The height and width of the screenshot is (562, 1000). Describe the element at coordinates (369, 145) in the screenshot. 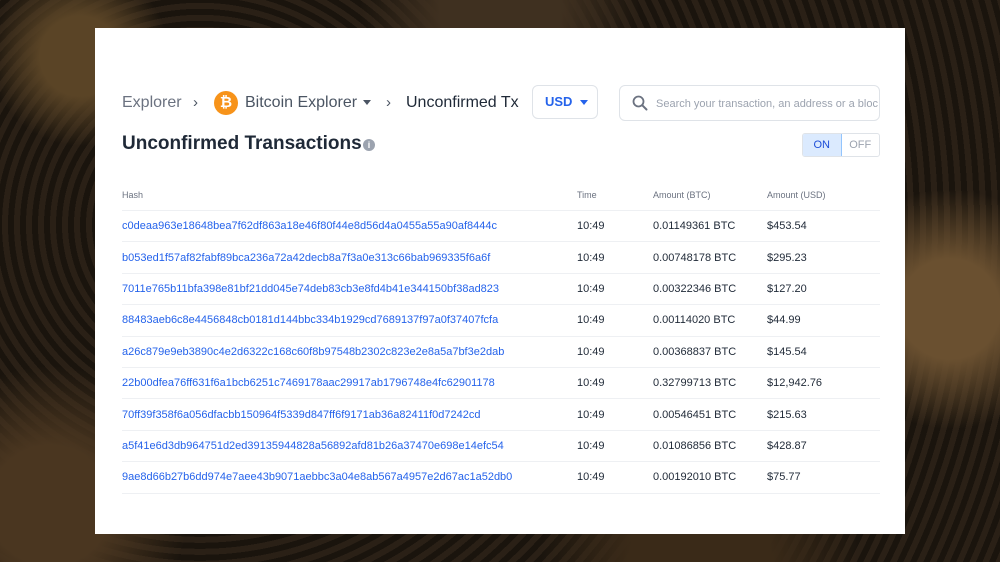

I see `info-icon: i` at that location.